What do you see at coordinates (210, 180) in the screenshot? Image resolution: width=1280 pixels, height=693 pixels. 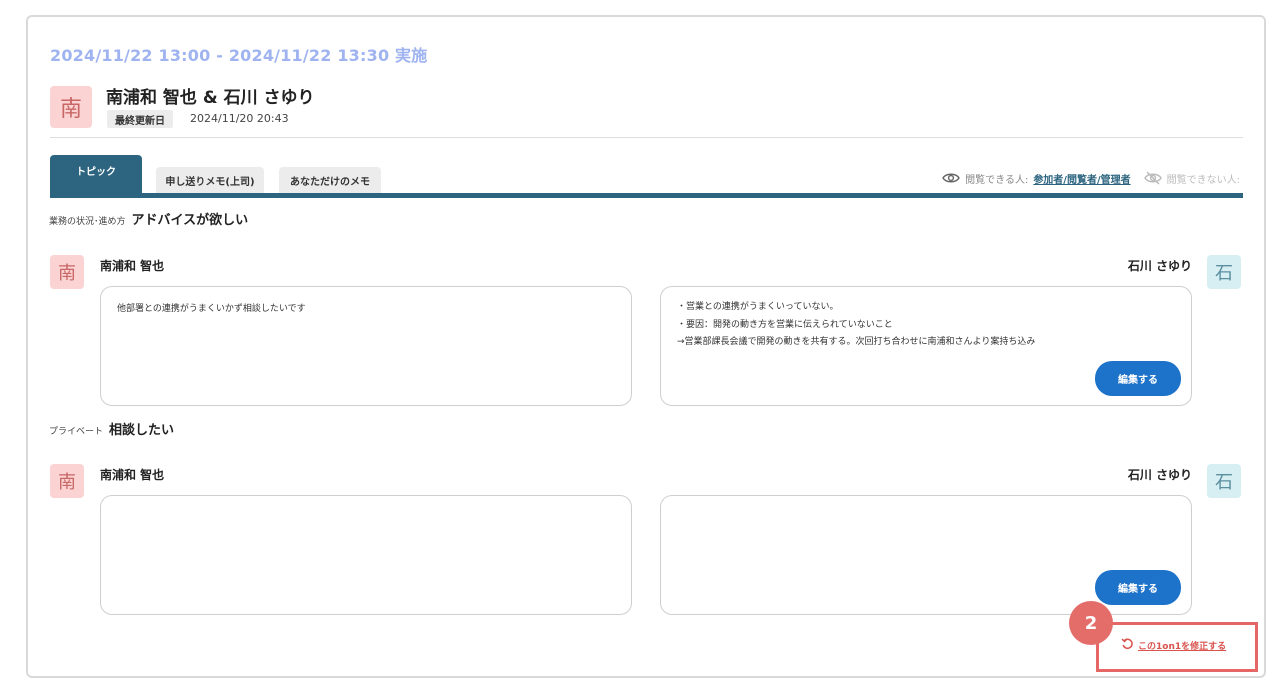 I see `tab-handover-memo: 申し送りメモ(上司)` at bounding box center [210, 180].